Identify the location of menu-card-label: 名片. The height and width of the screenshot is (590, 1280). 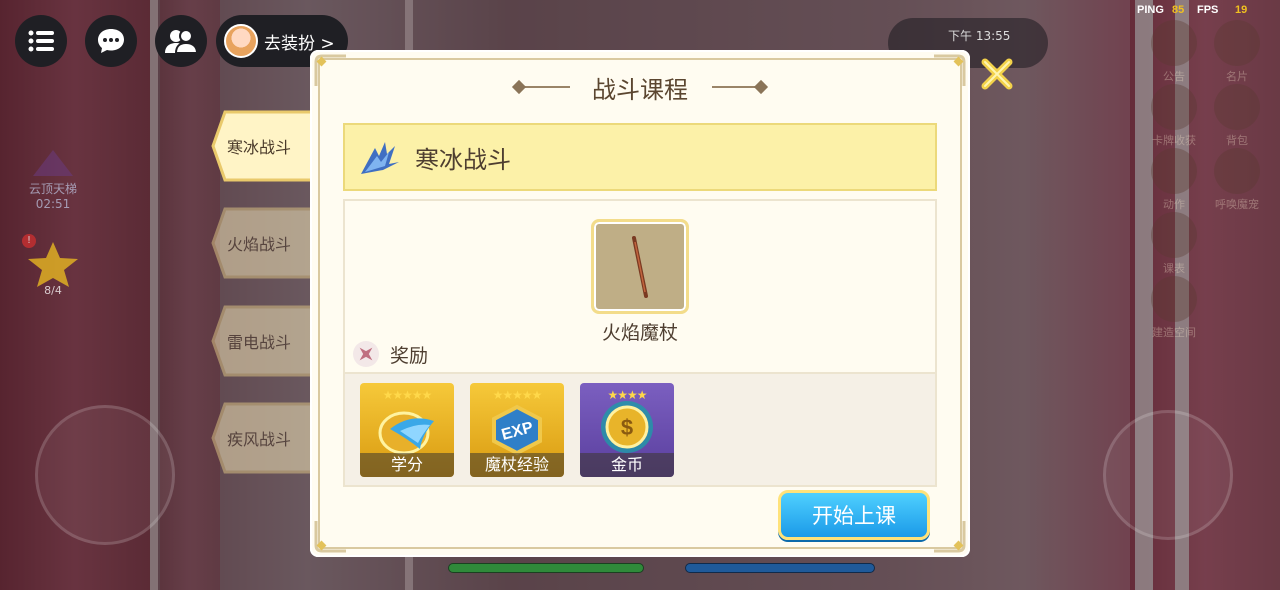
(1237, 76).